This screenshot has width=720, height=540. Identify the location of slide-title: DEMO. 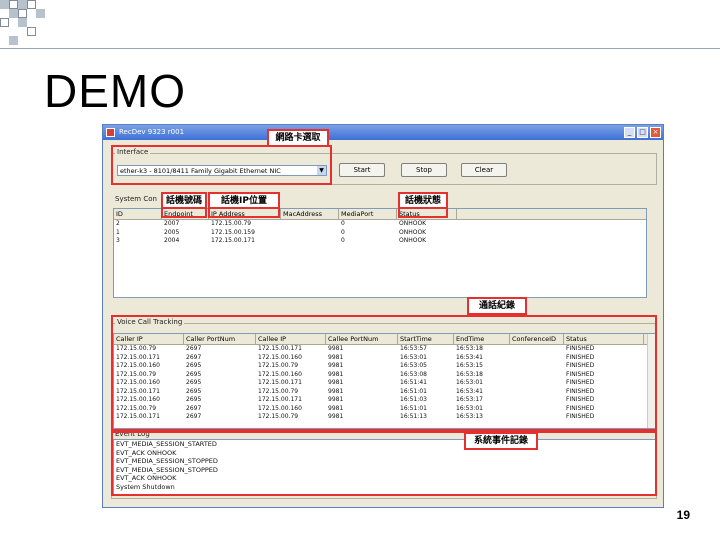
(115, 91).